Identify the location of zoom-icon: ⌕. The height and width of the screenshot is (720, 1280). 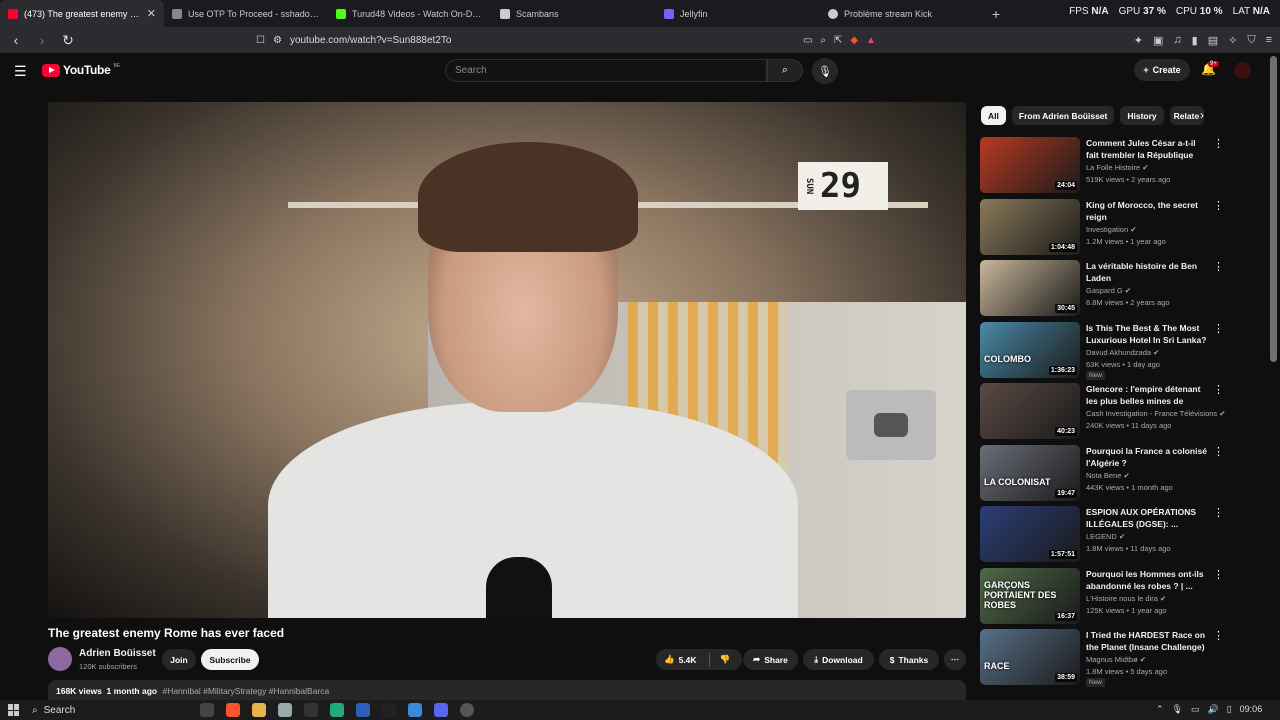
(823, 40).